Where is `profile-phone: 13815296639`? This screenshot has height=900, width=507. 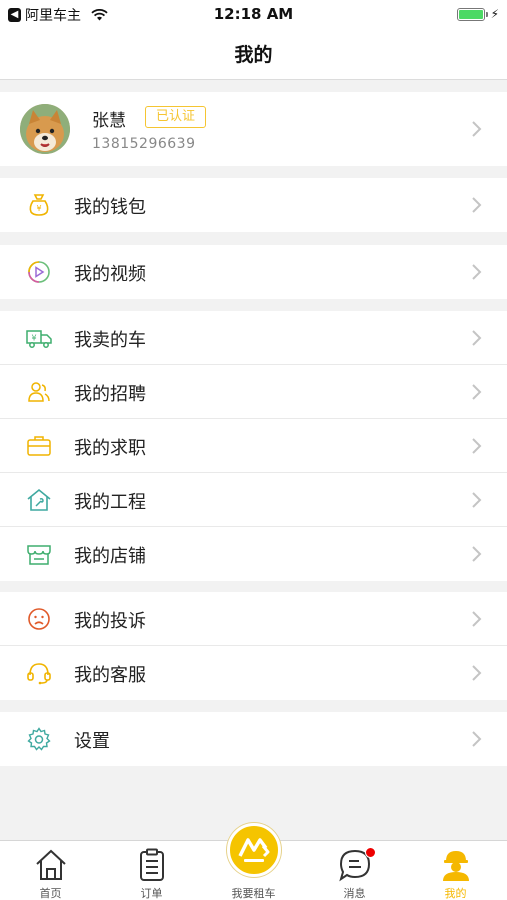 profile-phone: 13815296639 is located at coordinates (144, 144).